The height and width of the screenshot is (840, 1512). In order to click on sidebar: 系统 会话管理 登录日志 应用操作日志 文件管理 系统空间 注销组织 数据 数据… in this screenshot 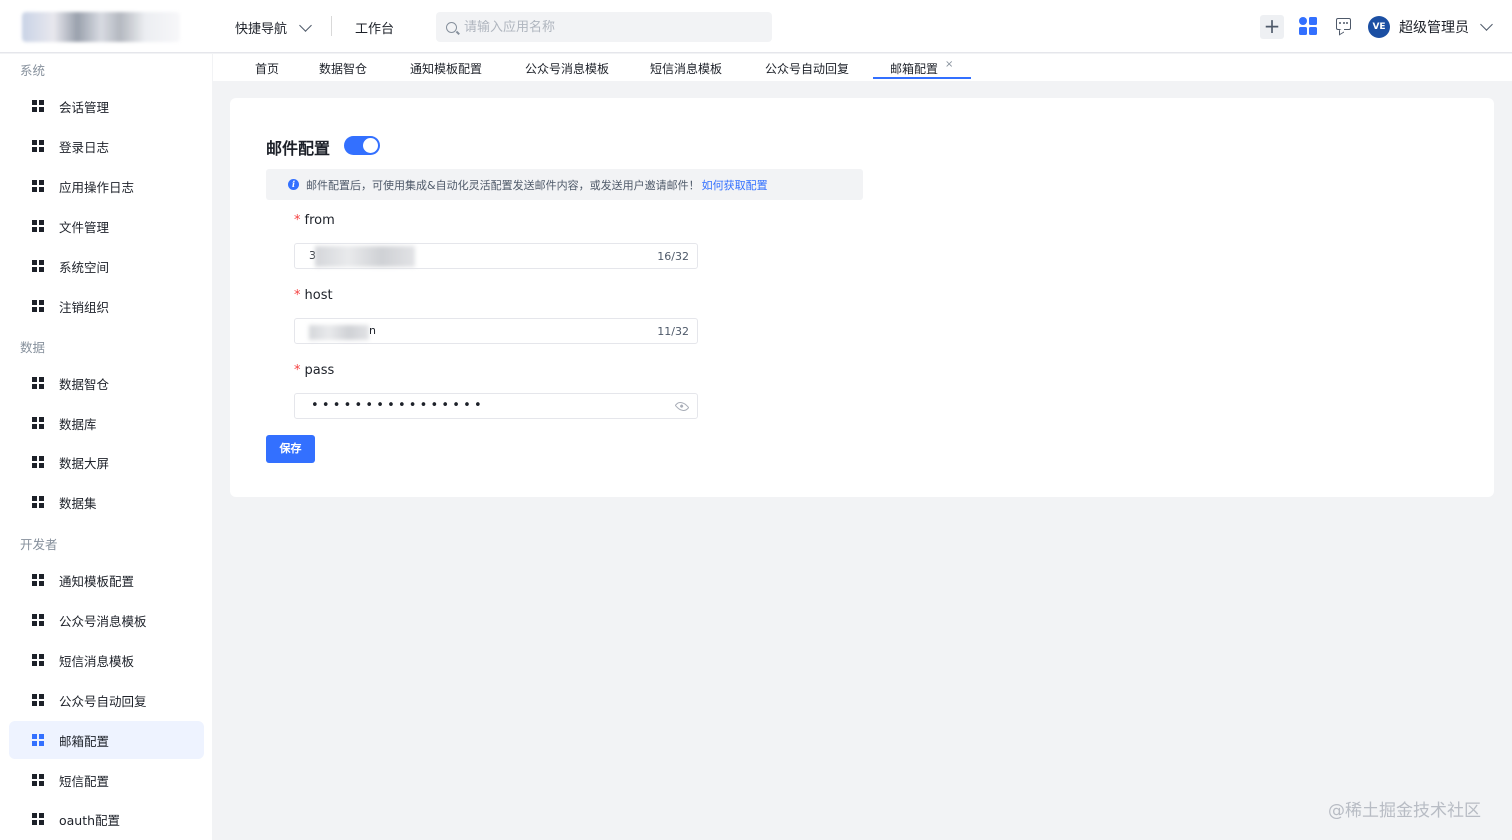, I will do `click(106, 447)`.